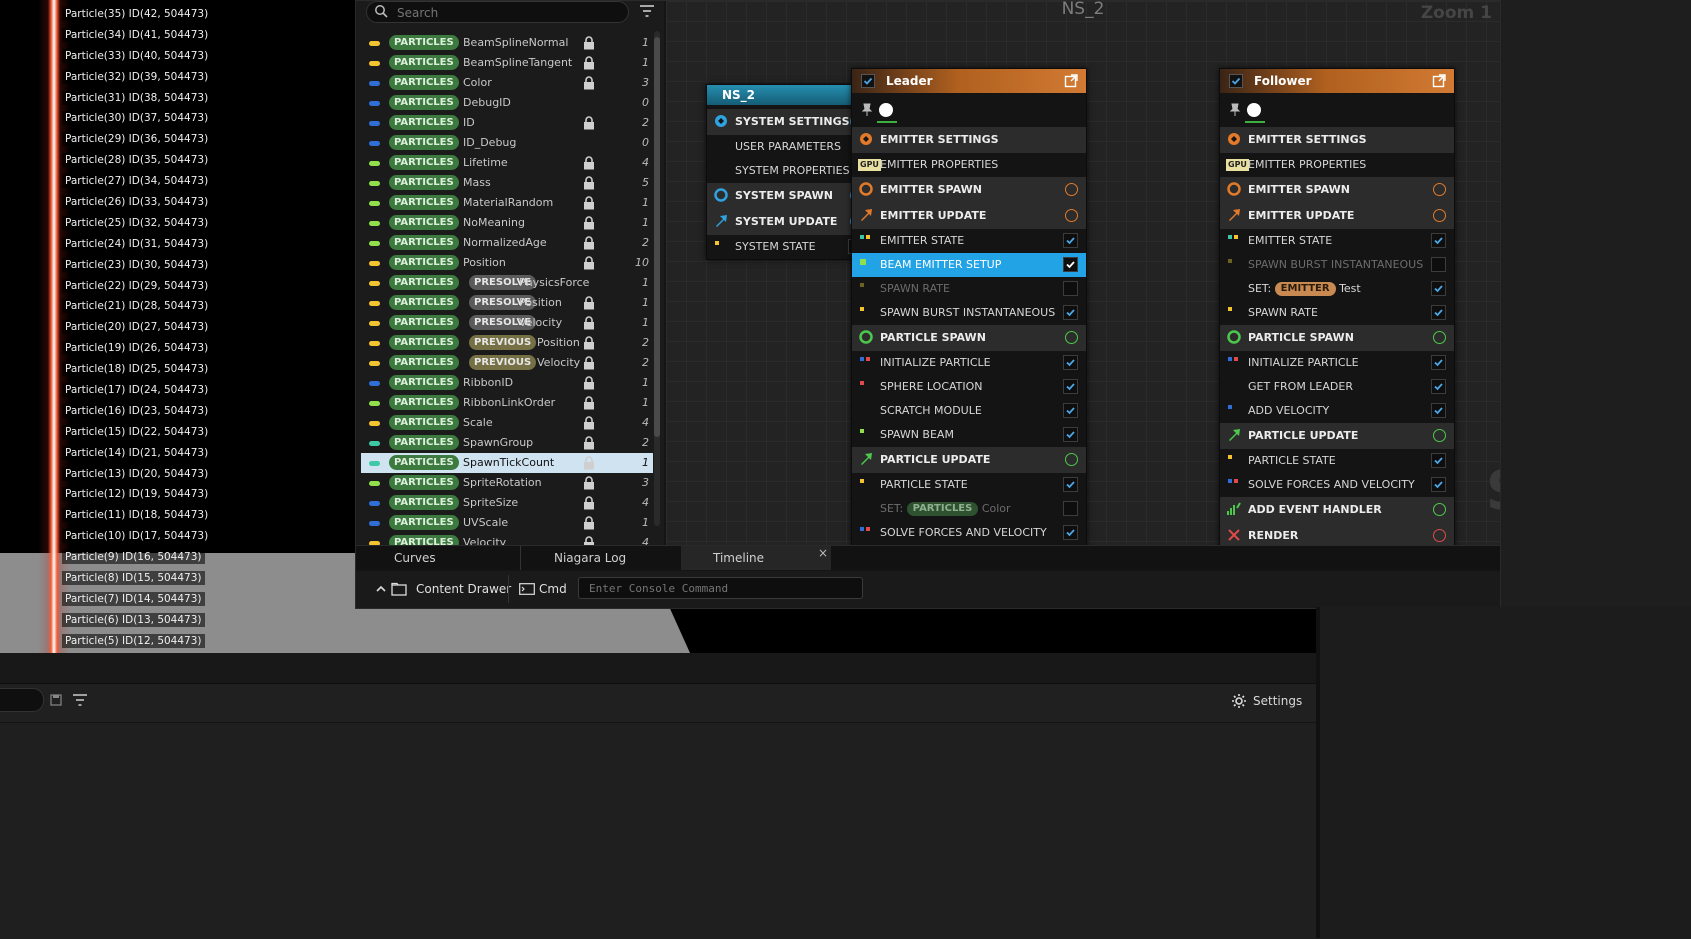 Image resolution: width=1691 pixels, height=939 pixels. I want to click on parameter-row: PARTICLES PRESOLVE Velocity 1, so click(507, 323).